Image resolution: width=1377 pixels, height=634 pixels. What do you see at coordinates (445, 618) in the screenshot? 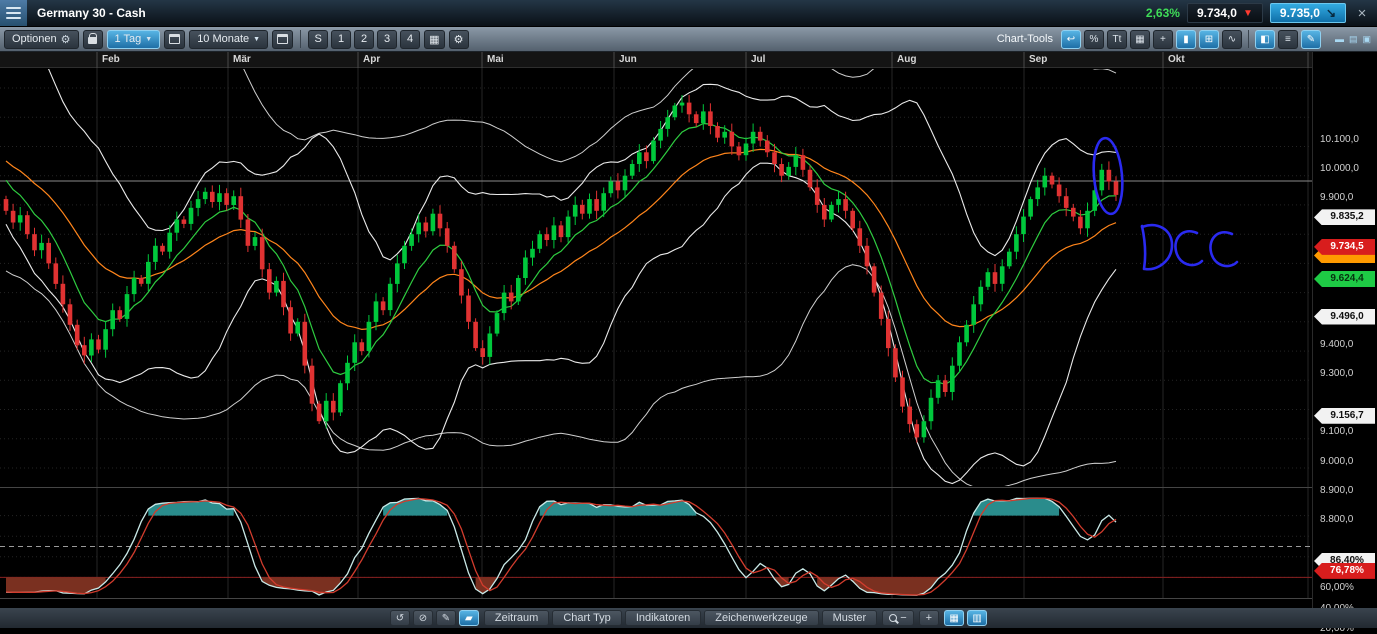
I see `pencil-icon: ✎` at bounding box center [445, 618].